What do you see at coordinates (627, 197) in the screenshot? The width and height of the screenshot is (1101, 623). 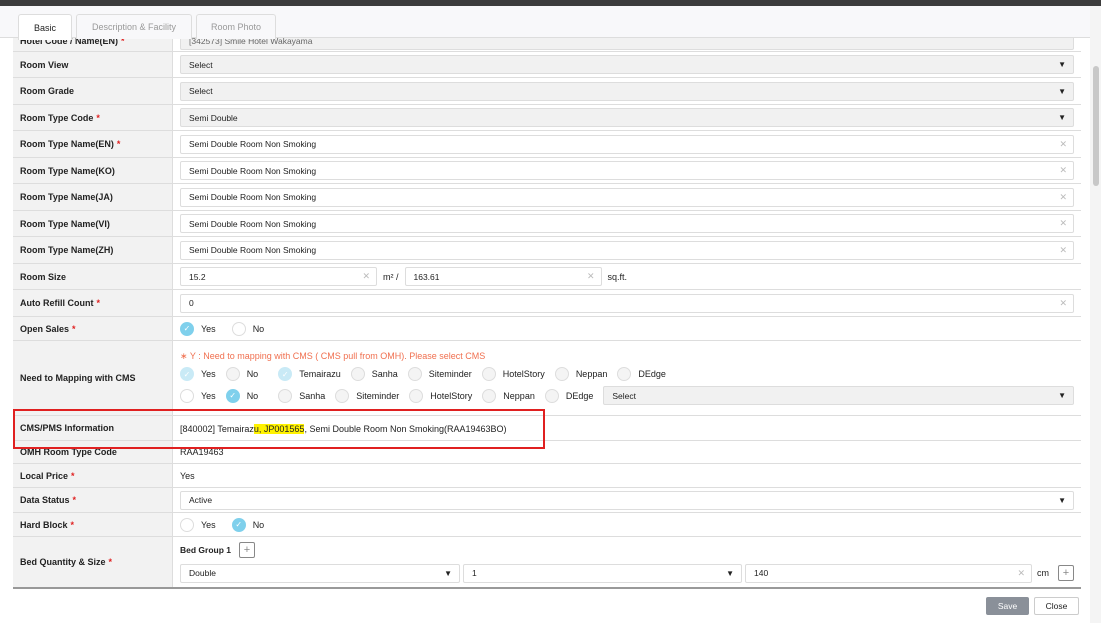 I see `name-ja-input: Semi Double Room Non Smoking ✕` at bounding box center [627, 197].